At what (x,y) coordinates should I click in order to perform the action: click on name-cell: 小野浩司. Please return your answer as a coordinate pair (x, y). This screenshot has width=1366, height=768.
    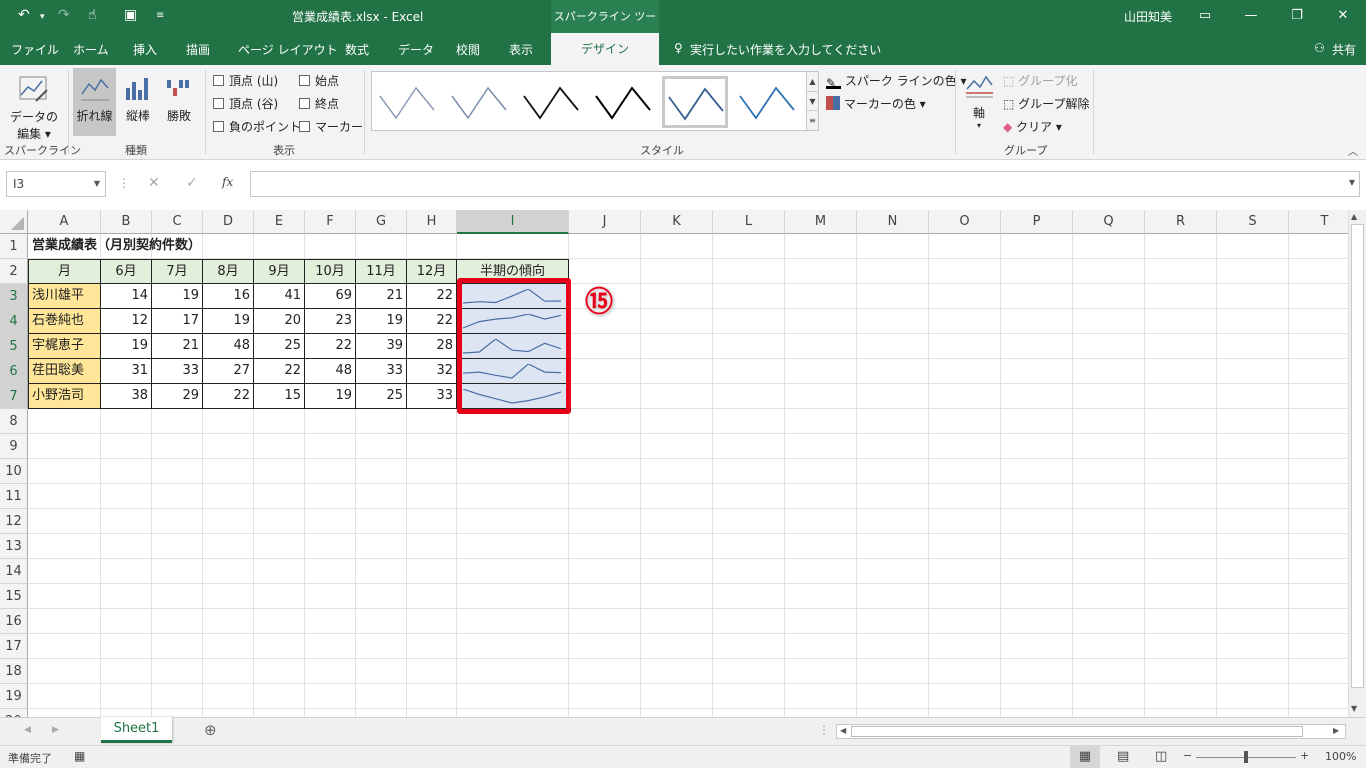
    Looking at the image, I should click on (64, 396).